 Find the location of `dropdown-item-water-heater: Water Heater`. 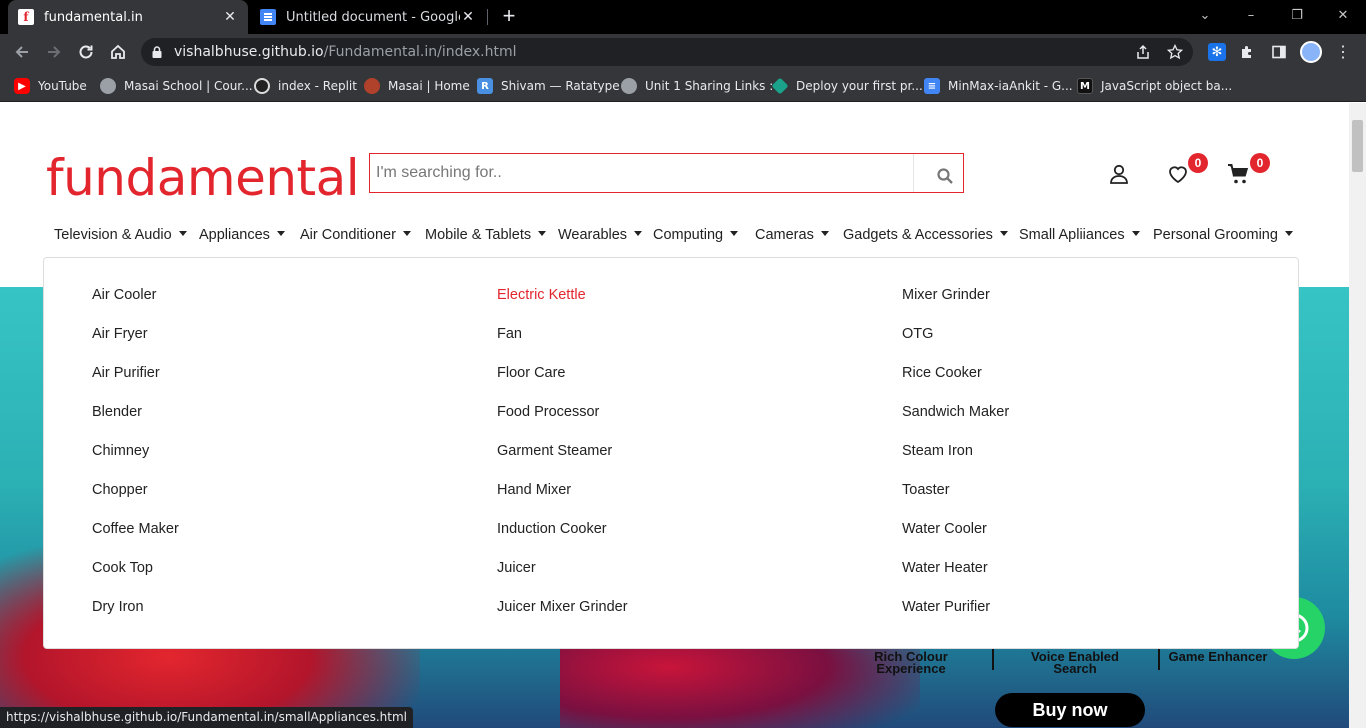

dropdown-item-water-heater: Water Heater is located at coordinates (955, 579).